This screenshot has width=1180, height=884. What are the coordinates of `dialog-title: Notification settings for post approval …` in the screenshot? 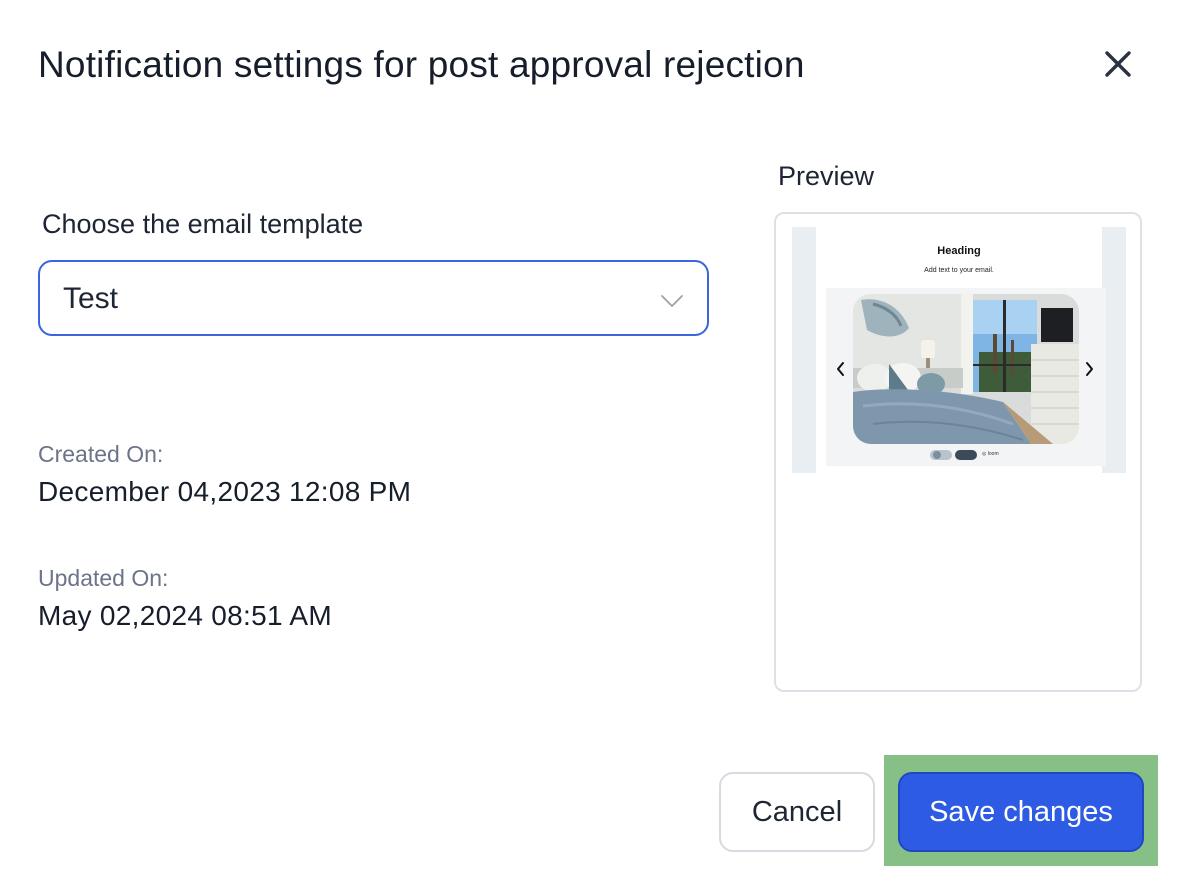 It's located at (421, 64).